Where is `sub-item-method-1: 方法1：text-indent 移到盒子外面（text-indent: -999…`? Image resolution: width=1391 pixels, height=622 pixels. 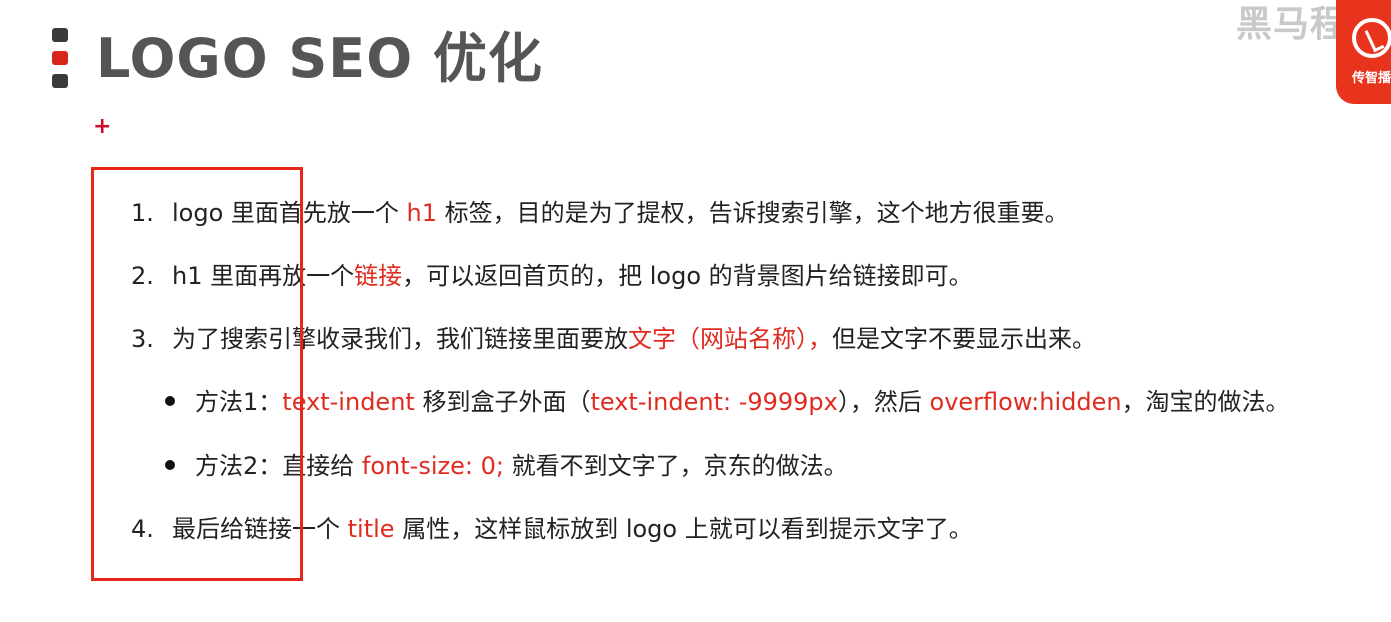 sub-item-method-1: 方法1：text-indent 移到盒子外面（text-indent: -999… is located at coordinates (727, 402).